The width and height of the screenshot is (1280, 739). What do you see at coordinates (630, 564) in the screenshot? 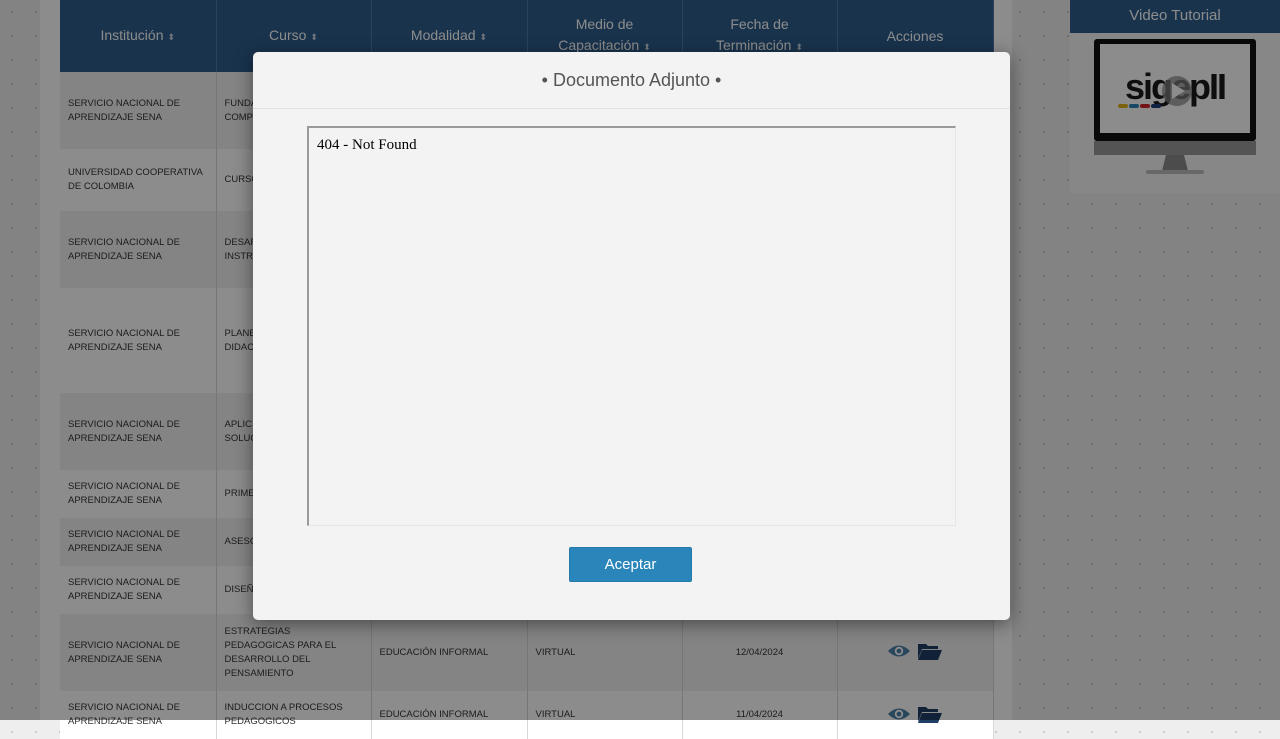
I see `accept-button: Aceptar` at bounding box center [630, 564].